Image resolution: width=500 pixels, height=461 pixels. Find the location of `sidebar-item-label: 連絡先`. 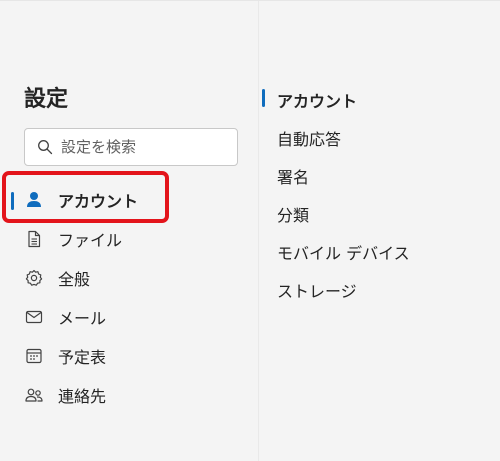

sidebar-item-label: 連絡先 is located at coordinates (82, 396).